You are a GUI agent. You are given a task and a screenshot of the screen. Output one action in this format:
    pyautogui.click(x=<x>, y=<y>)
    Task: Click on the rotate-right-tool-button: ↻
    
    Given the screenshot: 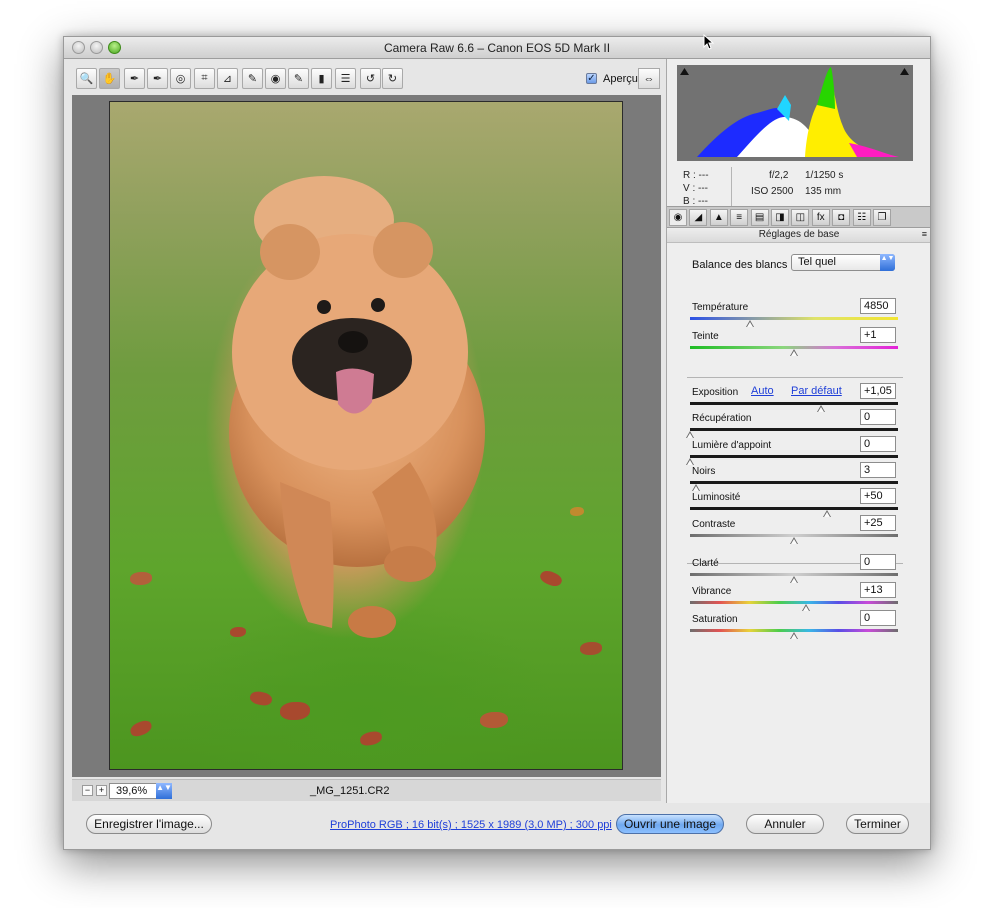 What is the action you would take?
    pyautogui.click(x=392, y=78)
    